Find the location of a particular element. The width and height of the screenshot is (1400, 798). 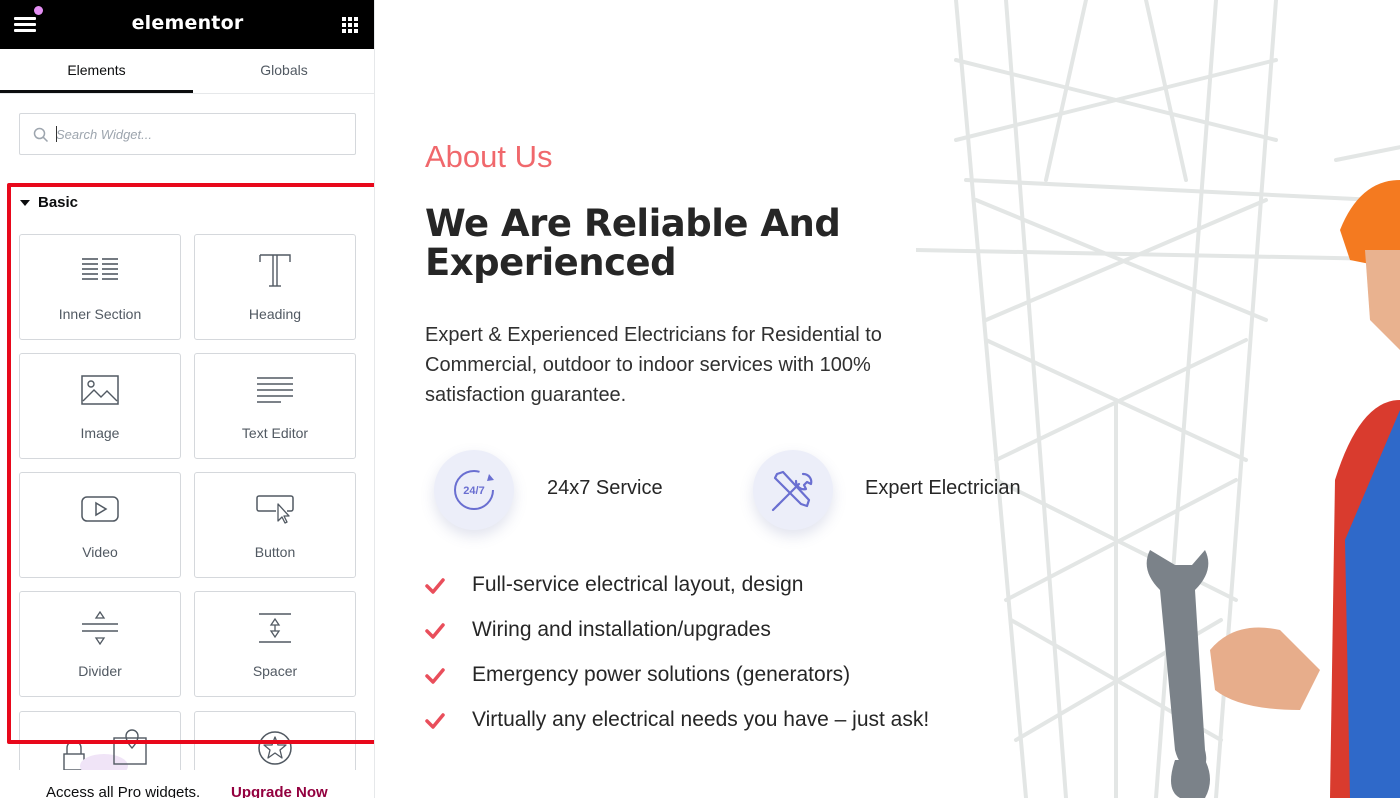

image-icon is located at coordinates (100, 390).